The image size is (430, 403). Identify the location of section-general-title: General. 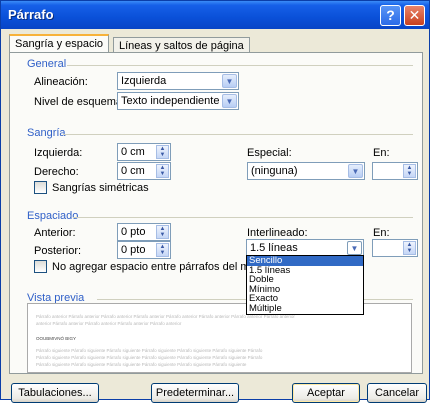
(47, 64).